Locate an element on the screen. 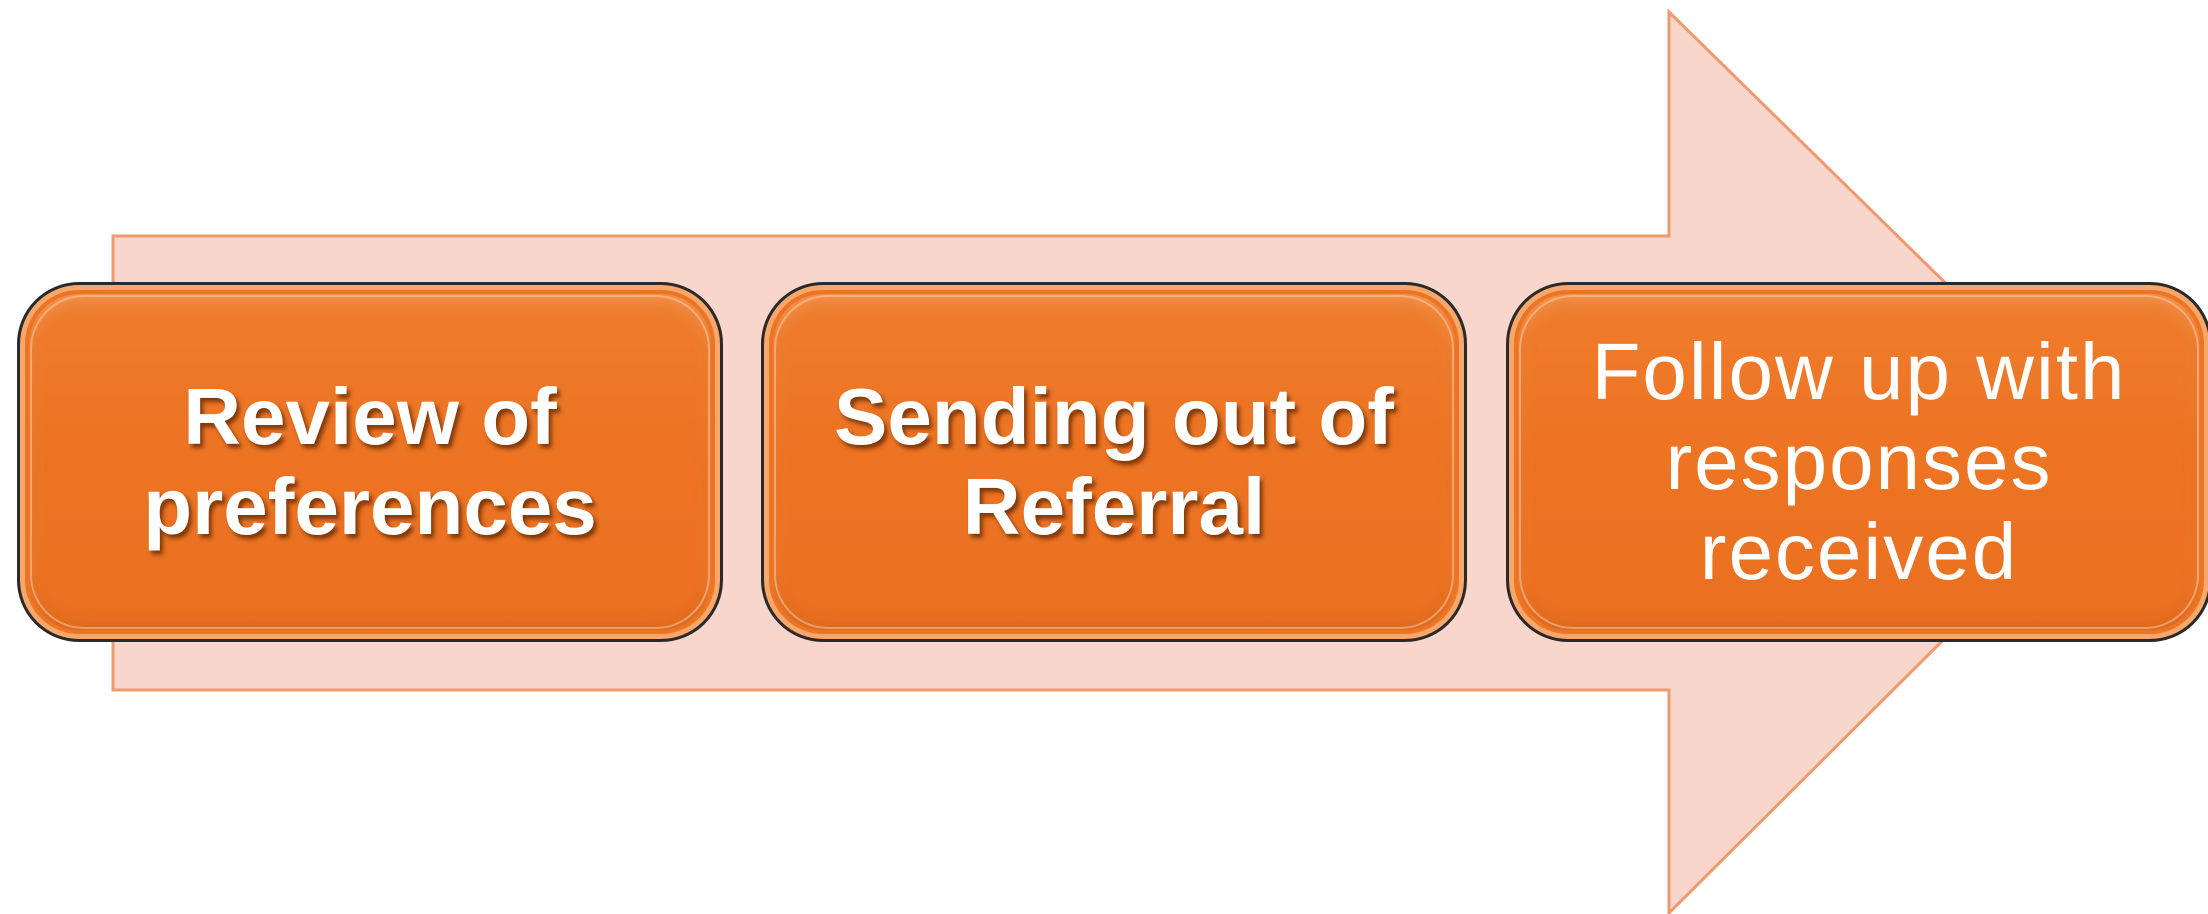 The image size is (2208, 914). step-box-sending-out-of-referral: Sending out of Referral is located at coordinates (1114, 462).